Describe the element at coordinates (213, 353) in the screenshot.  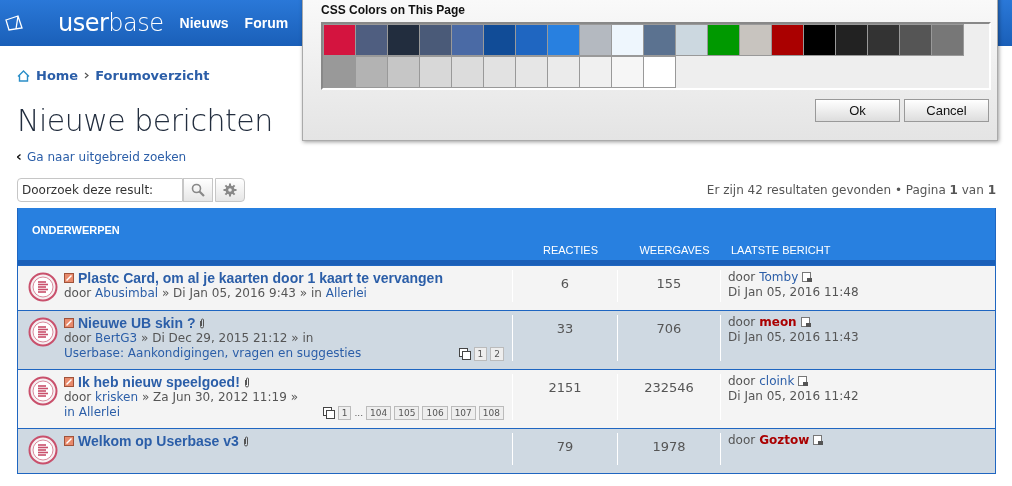
I see `category-link: Userbase: Aankondigingen, vragen en suggesties` at that location.